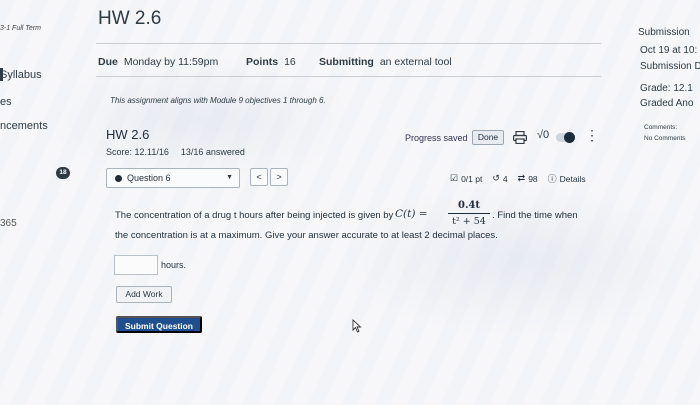 This screenshot has height=405, width=700. Describe the element at coordinates (149, 178) in the screenshot. I see `question-label: Question 6` at that location.